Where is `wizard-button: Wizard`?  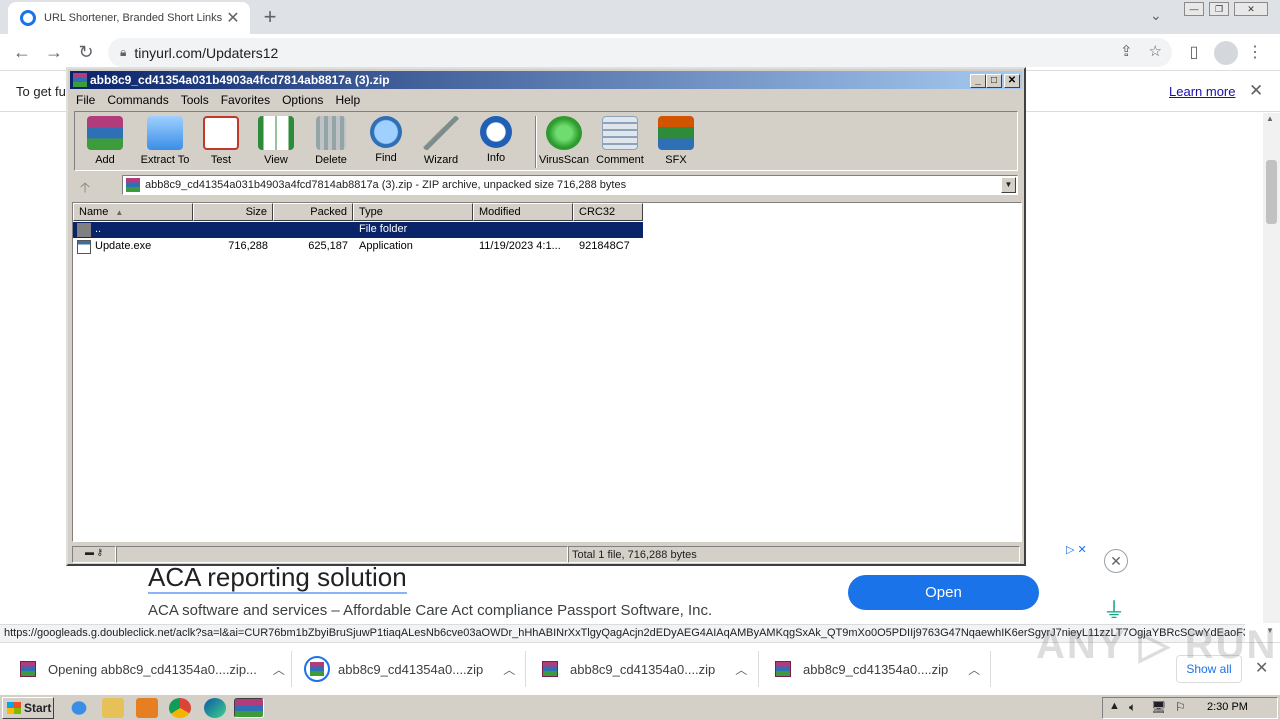 wizard-button: Wizard is located at coordinates (441, 141).